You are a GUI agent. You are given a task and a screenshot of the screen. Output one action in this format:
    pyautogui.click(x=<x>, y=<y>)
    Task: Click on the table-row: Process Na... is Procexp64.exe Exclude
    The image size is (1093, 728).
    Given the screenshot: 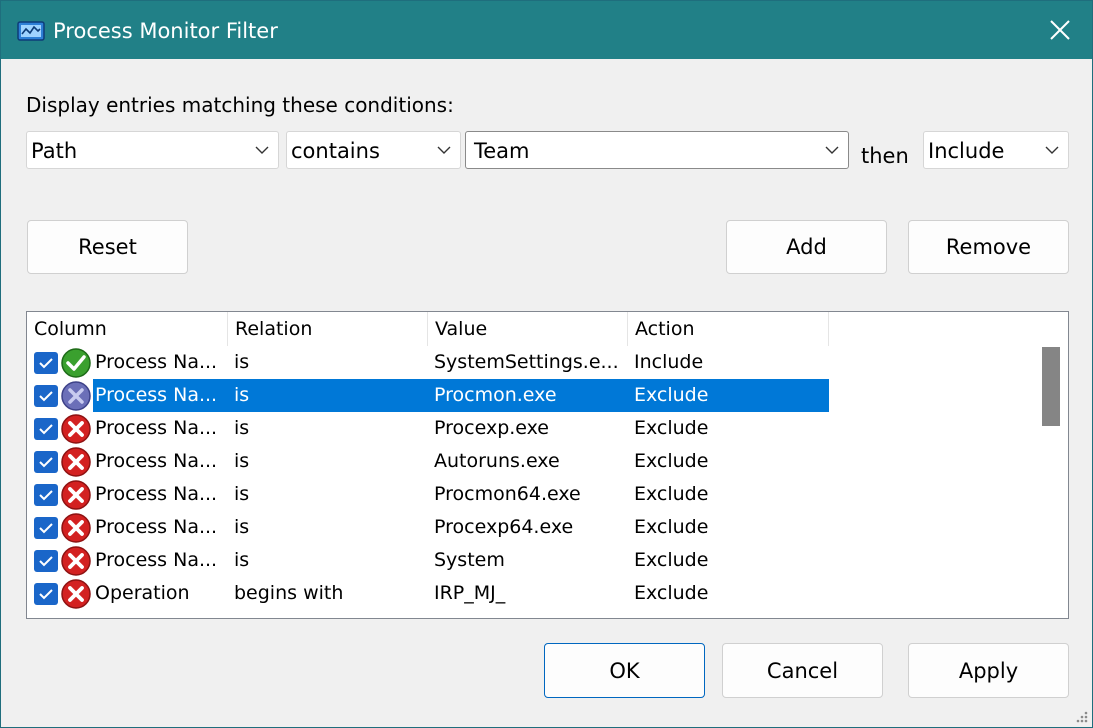 What is the action you would take?
    pyautogui.click(x=532, y=527)
    